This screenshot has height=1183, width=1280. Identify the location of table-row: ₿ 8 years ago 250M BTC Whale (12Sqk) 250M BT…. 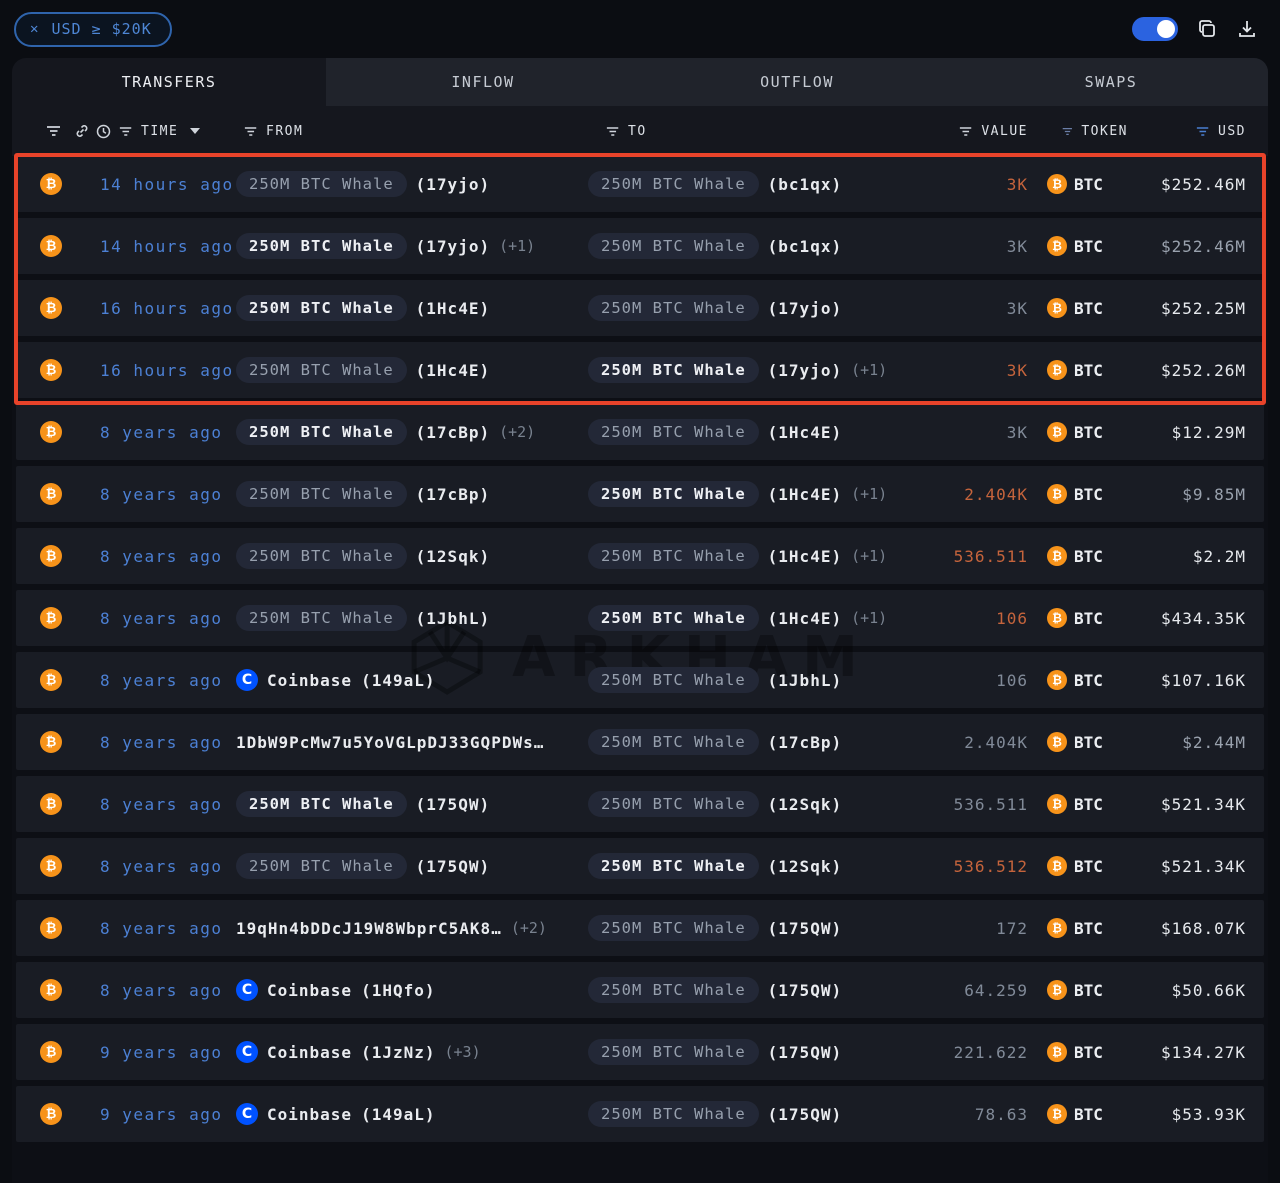
(640, 556).